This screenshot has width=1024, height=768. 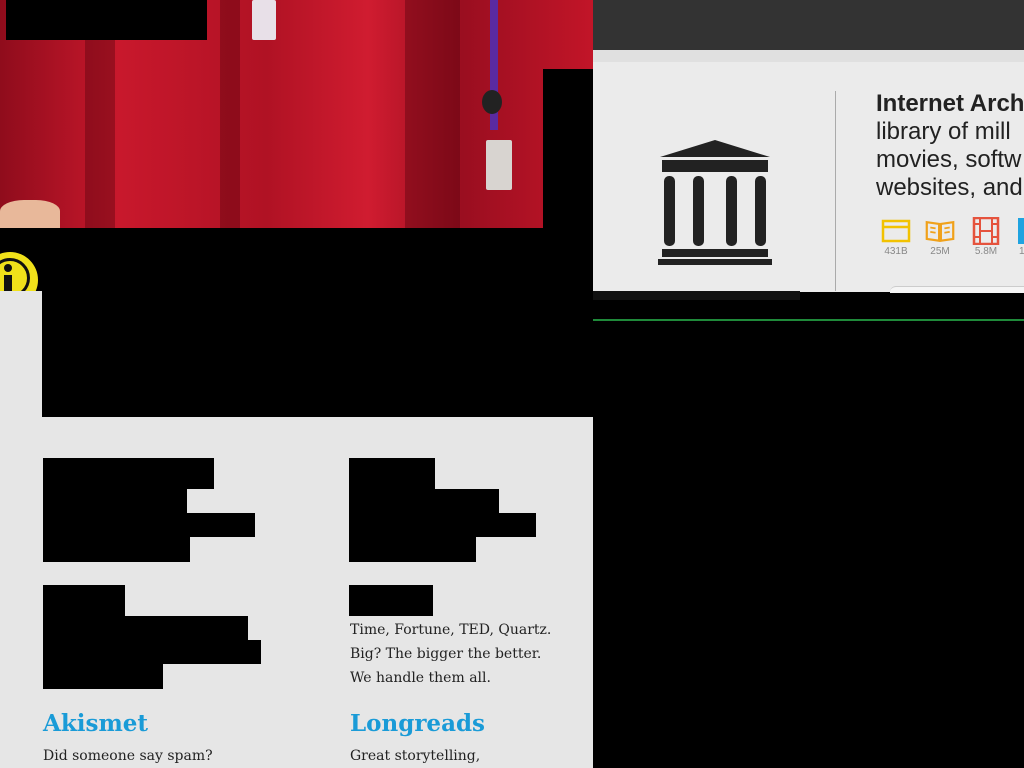 I want to click on book-icon, so click(x=940, y=231).